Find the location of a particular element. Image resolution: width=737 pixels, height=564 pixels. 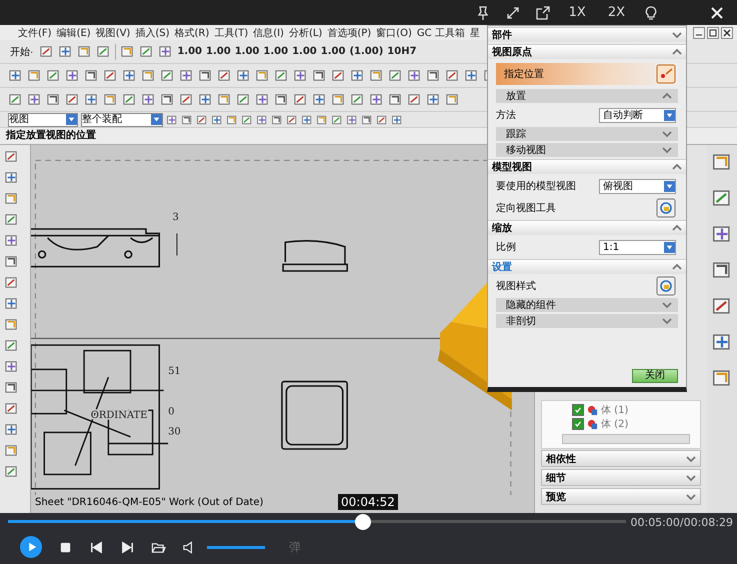

panel-section-header: 细节 is located at coordinates (621, 477).